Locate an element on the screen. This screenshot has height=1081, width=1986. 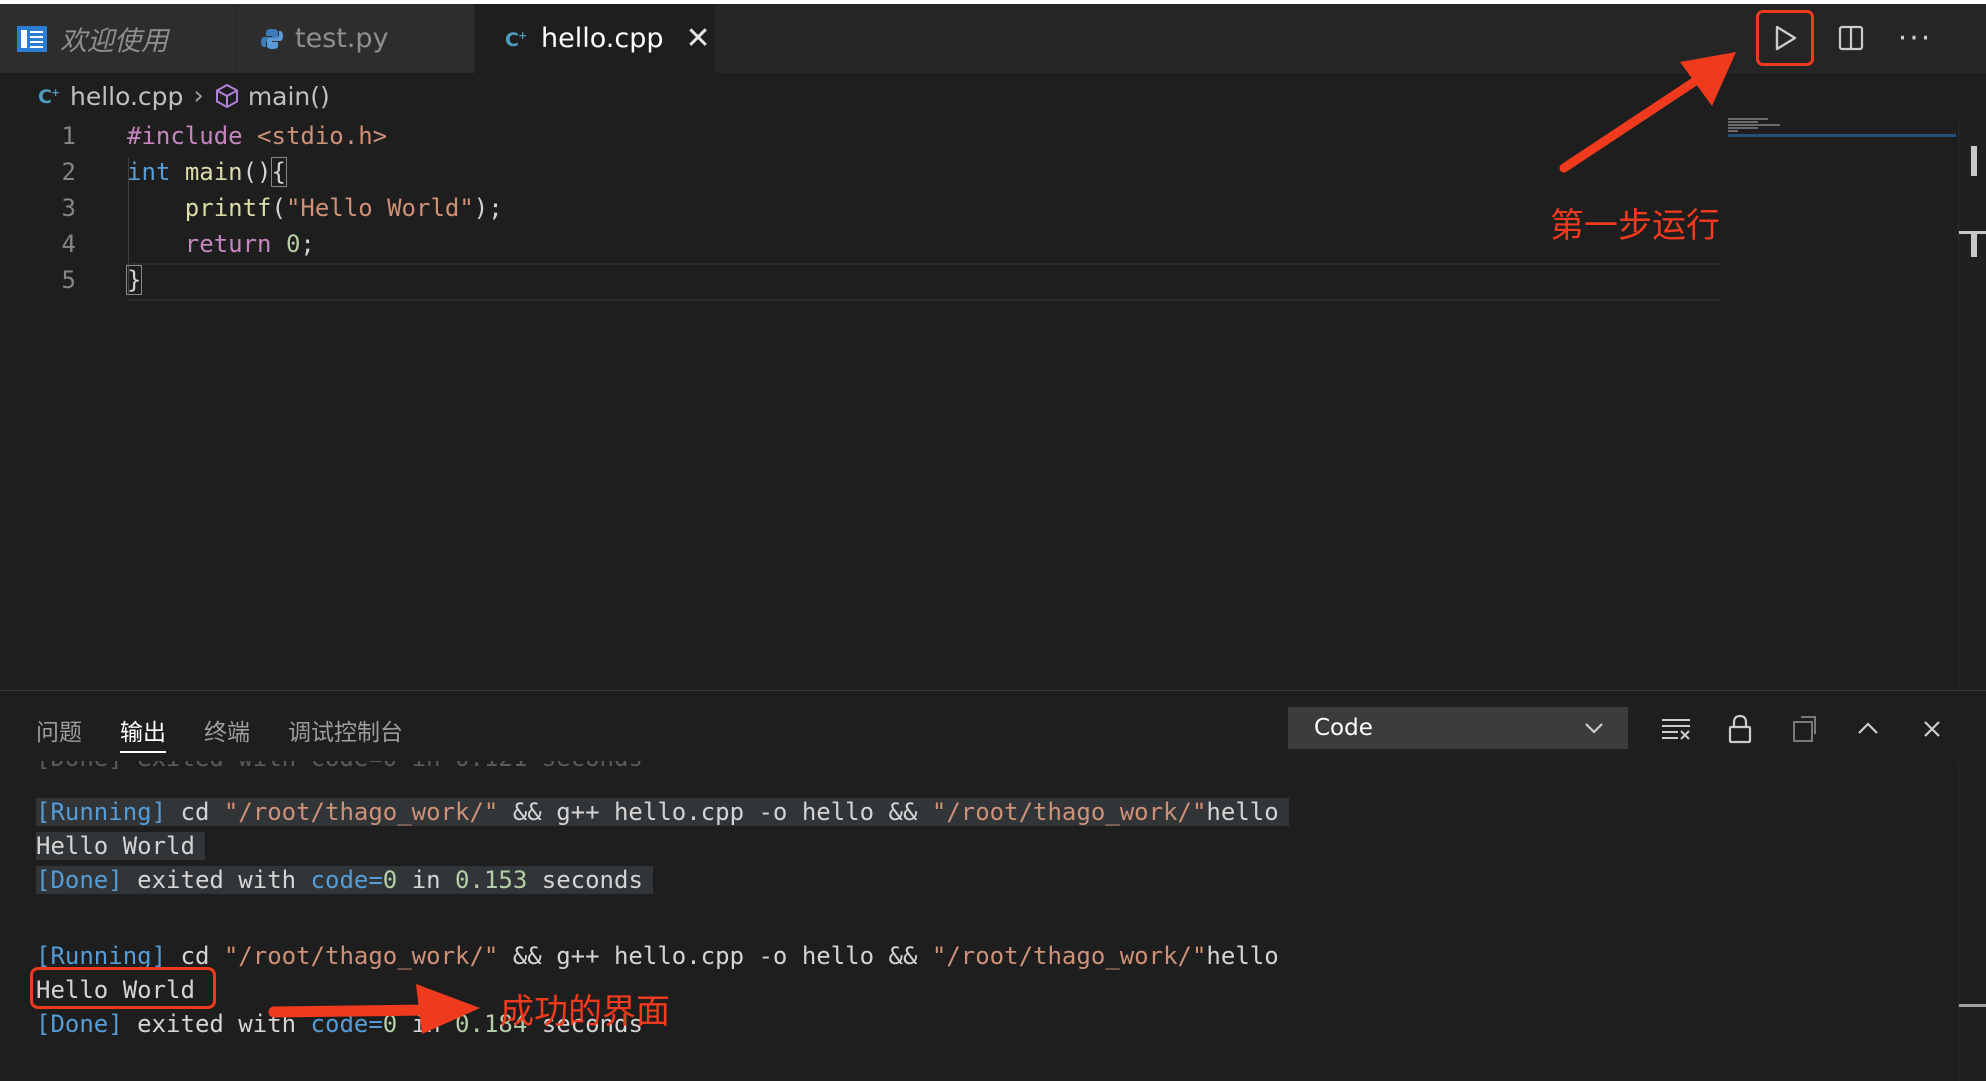
split-editor-button is located at coordinates (1851, 38).